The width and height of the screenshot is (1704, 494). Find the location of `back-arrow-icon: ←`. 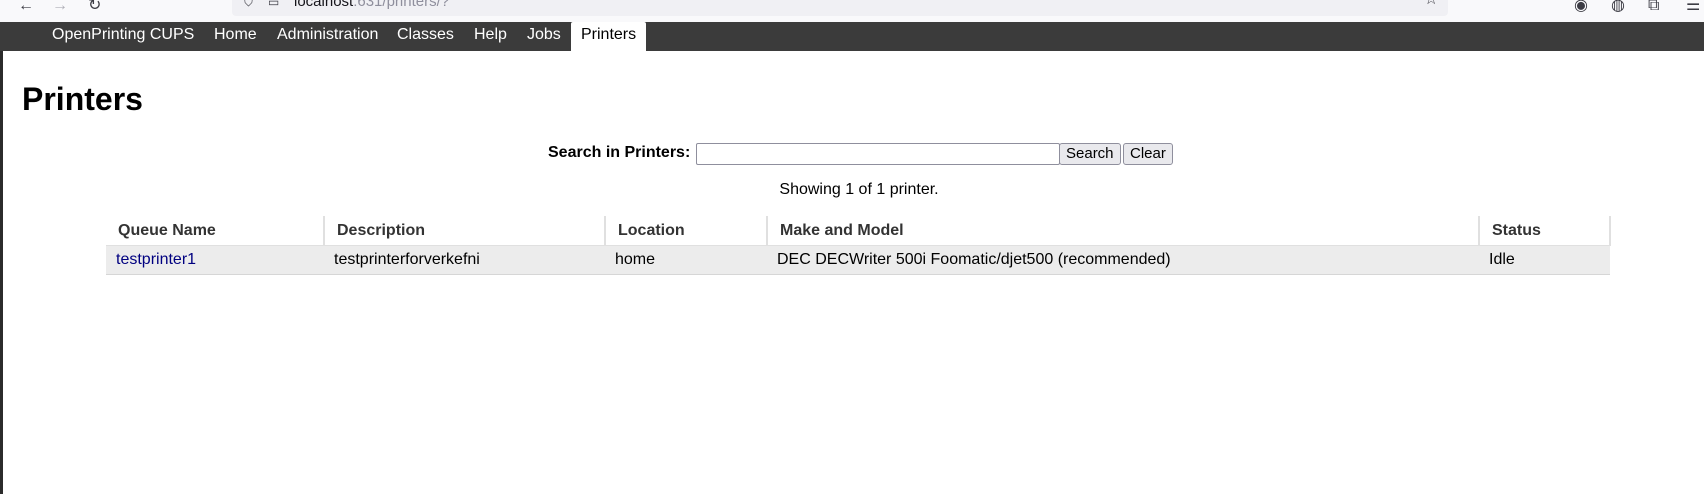

back-arrow-icon: ← is located at coordinates (26, 7).